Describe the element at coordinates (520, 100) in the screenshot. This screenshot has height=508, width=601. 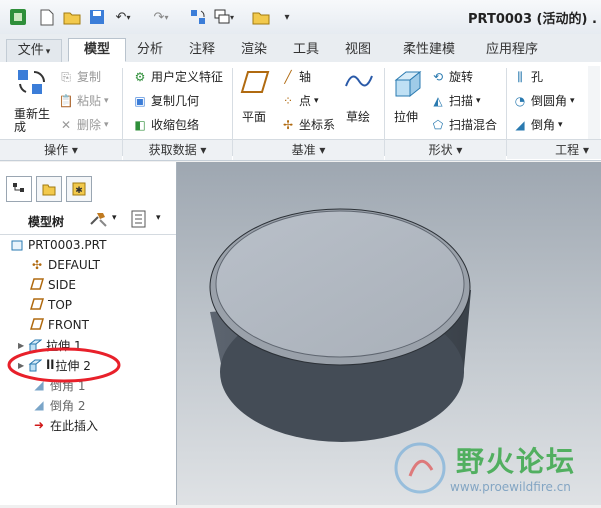
I see `round-icon: ◔` at that location.